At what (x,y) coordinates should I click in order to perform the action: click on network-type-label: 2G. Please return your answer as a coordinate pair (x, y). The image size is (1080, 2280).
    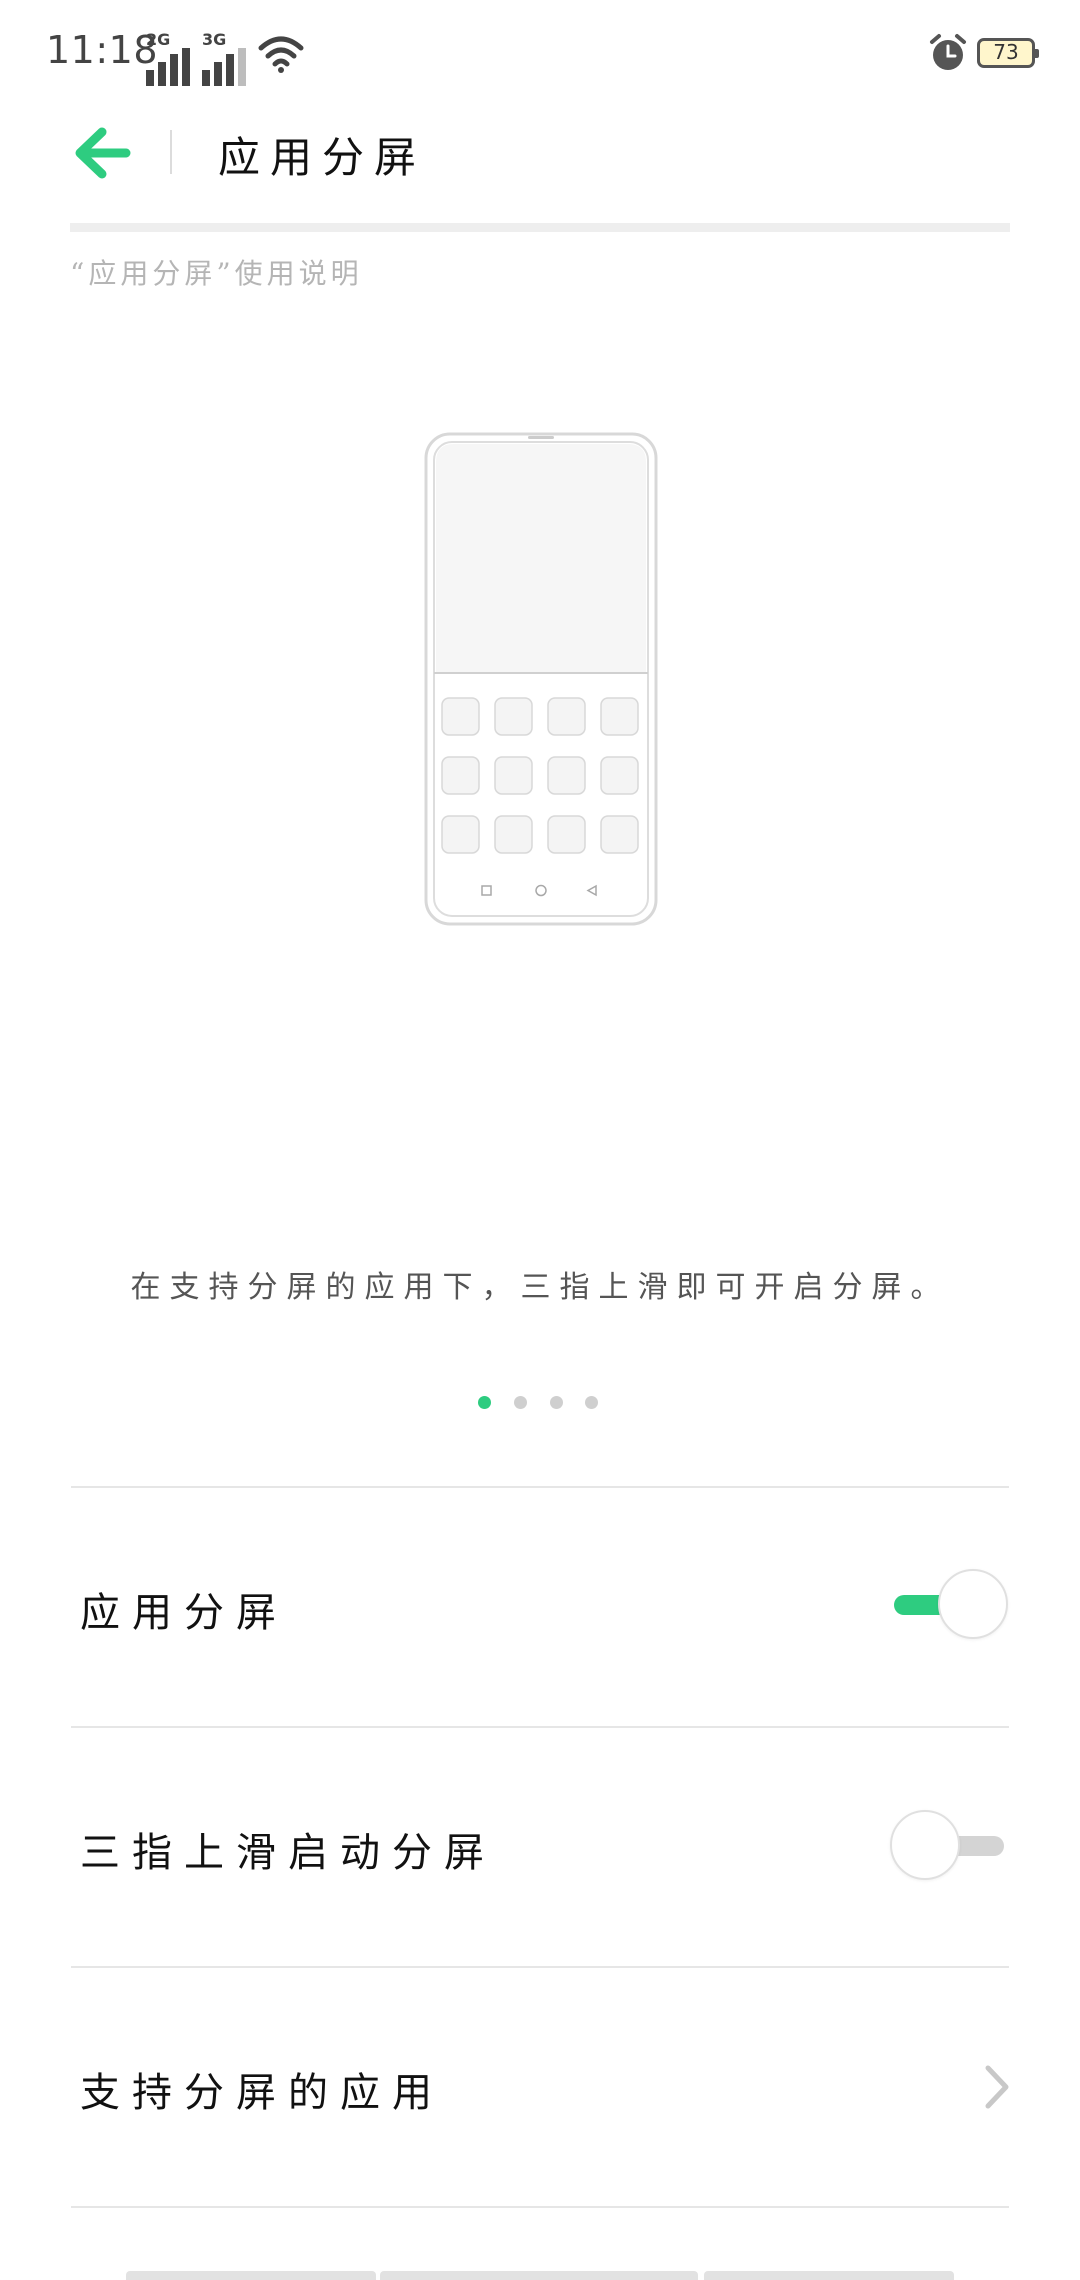
    Looking at the image, I should click on (158, 39).